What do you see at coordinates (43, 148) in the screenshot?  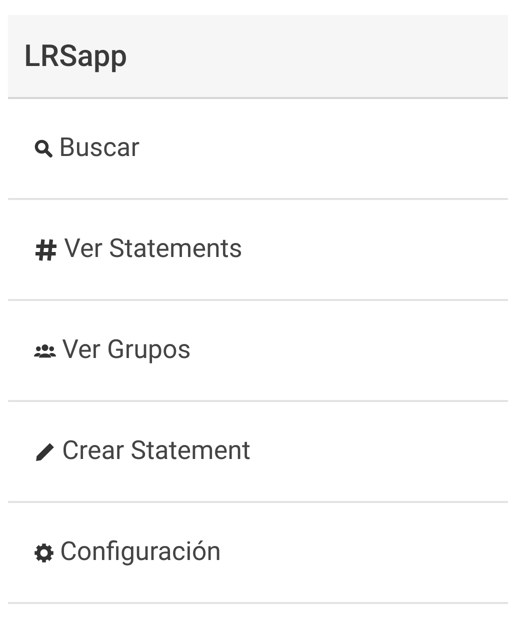 I see `search-icon` at bounding box center [43, 148].